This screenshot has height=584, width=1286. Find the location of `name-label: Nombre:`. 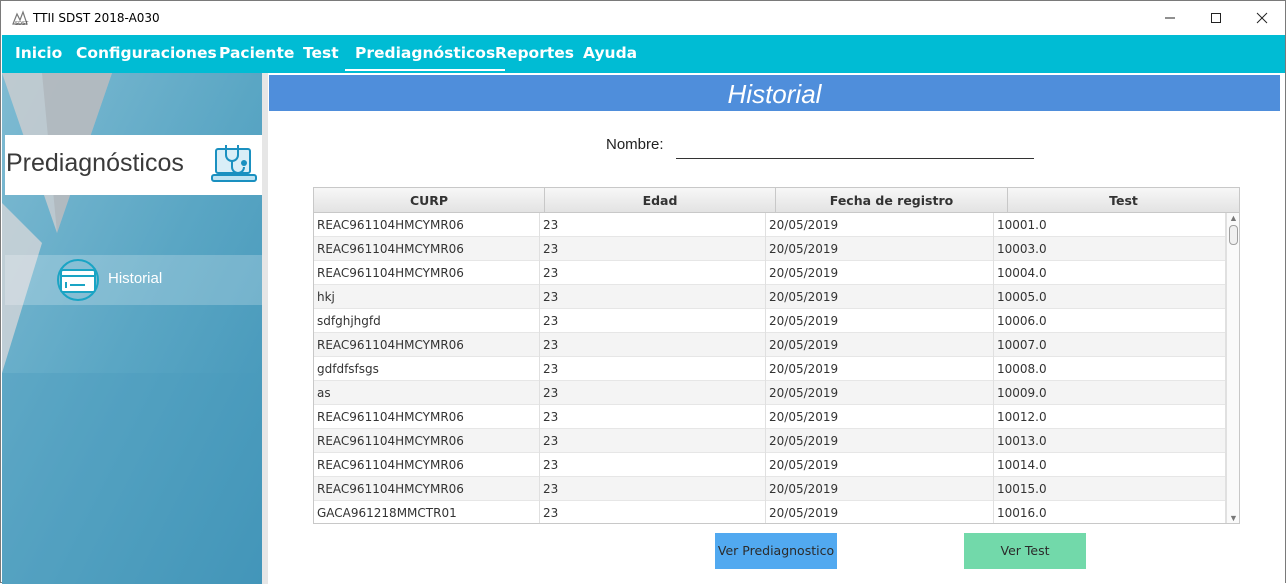

name-label: Nombre: is located at coordinates (635, 144).